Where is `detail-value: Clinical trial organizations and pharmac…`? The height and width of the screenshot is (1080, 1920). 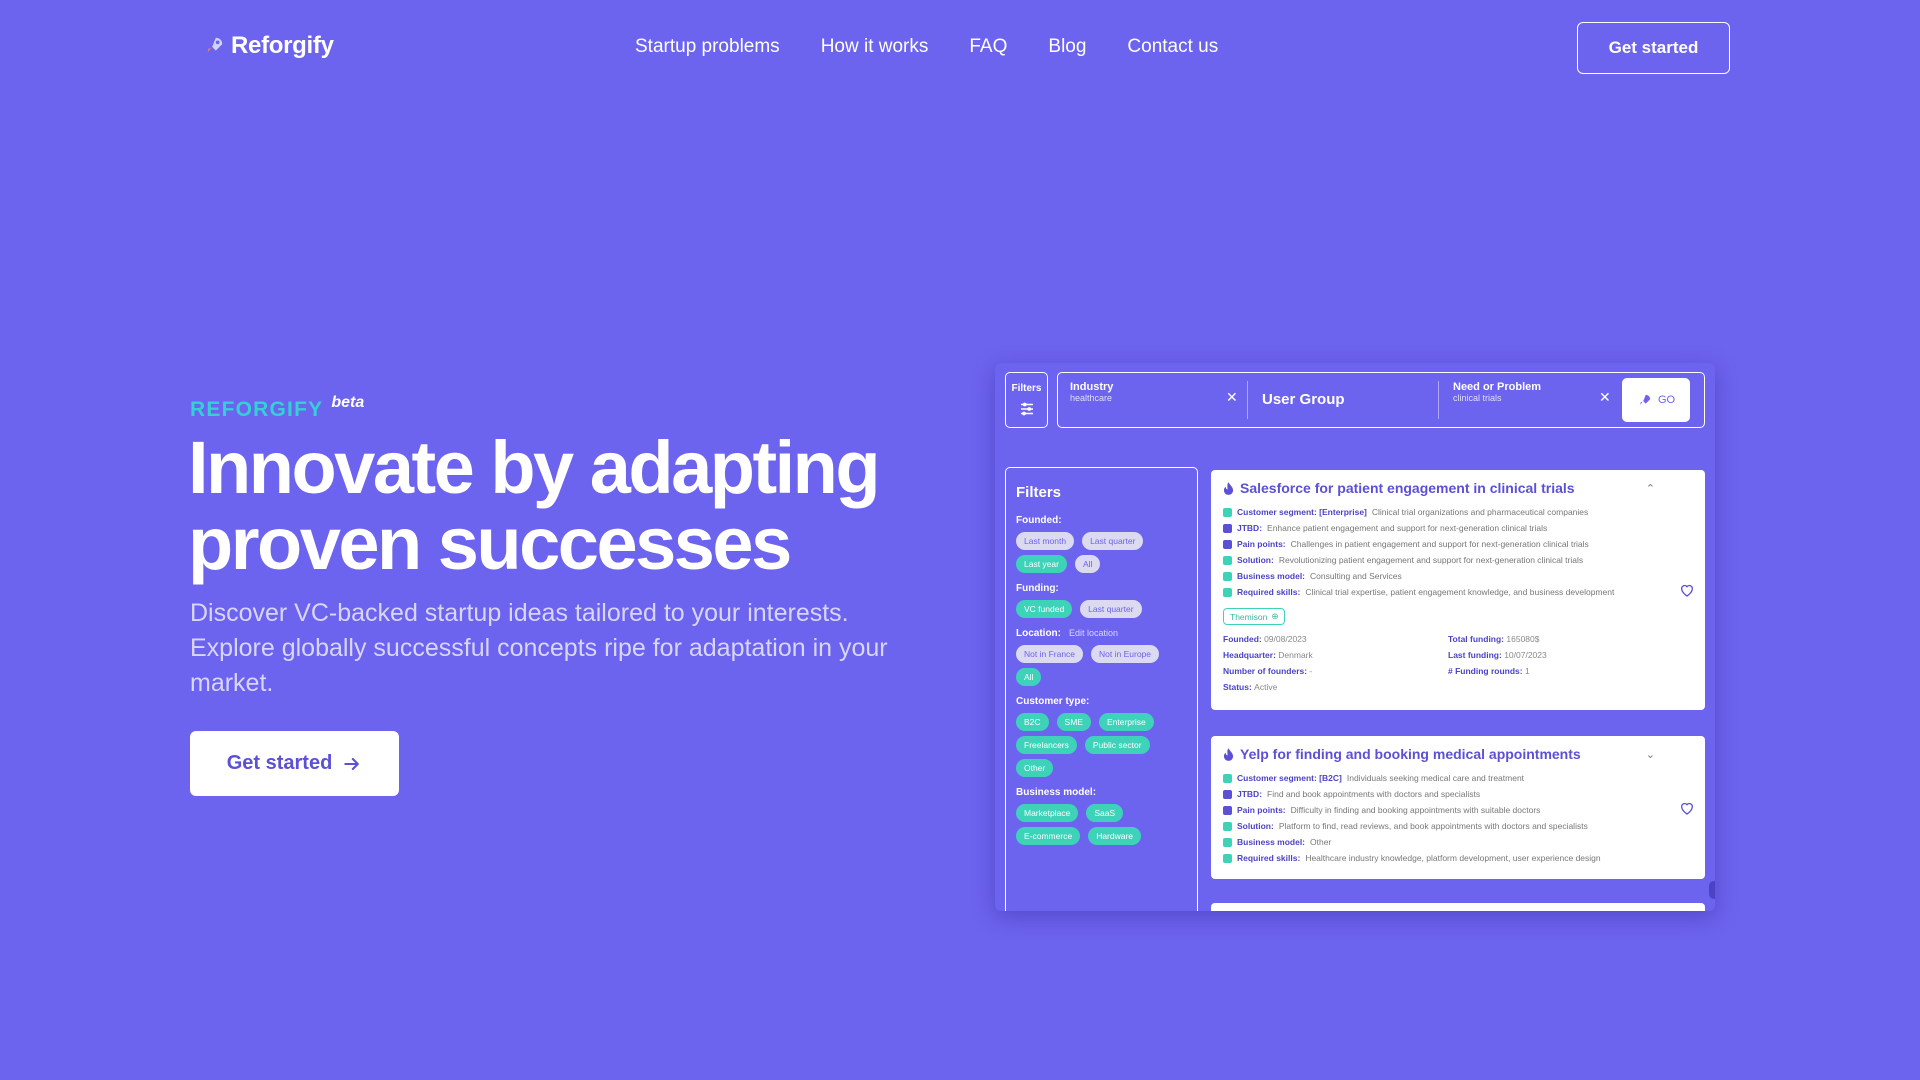 detail-value: Clinical trial organizations and pharmac… is located at coordinates (1480, 512).